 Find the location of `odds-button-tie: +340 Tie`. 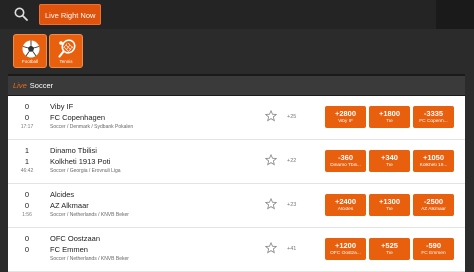

odds-button-tie: +340 Tie is located at coordinates (389, 161).